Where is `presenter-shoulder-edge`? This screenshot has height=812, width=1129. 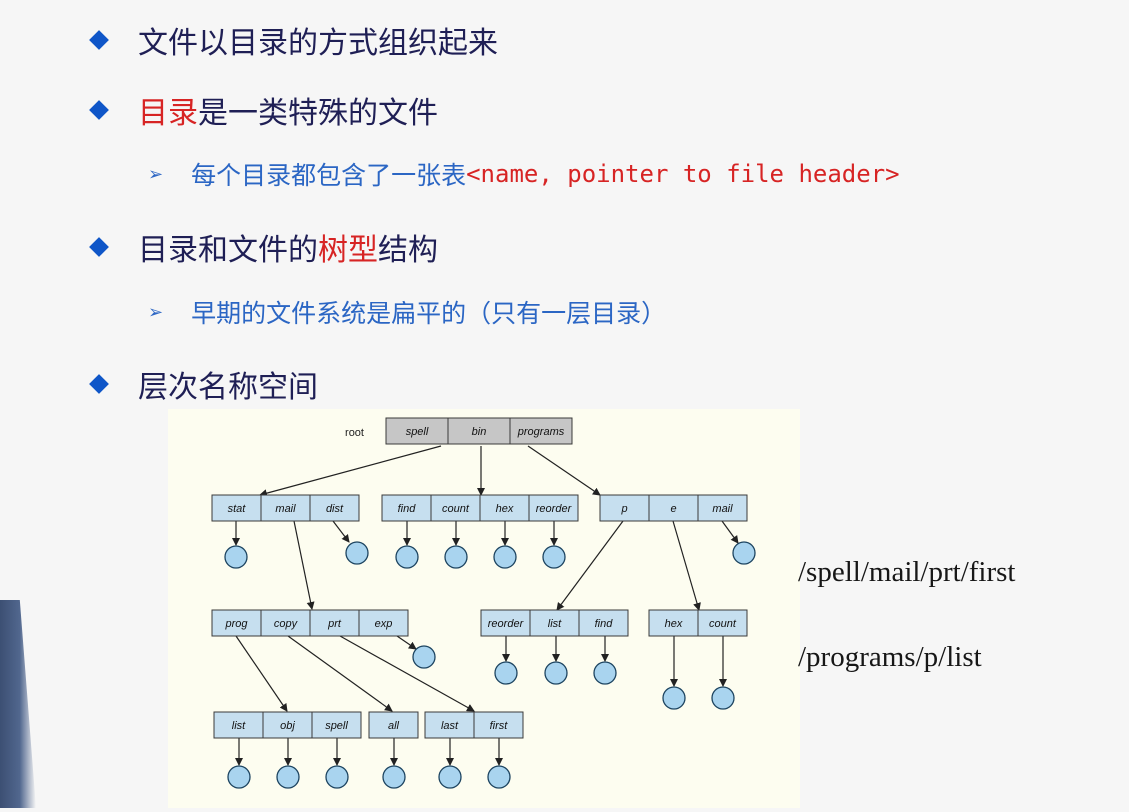
presenter-shoulder-edge is located at coordinates (18, 704).